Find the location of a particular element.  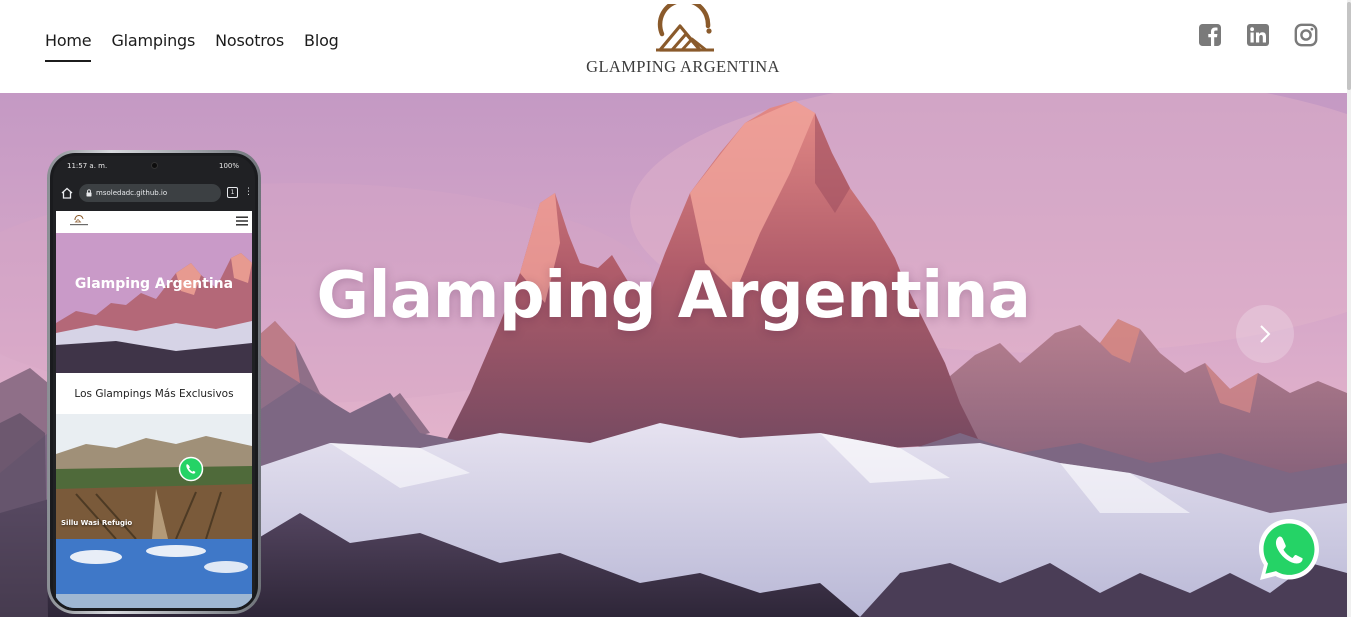

mobile-header is located at coordinates (154, 222).